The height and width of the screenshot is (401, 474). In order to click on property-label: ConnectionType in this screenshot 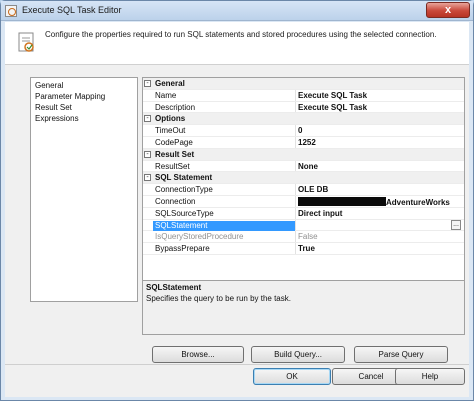, I will do `click(184, 190)`.